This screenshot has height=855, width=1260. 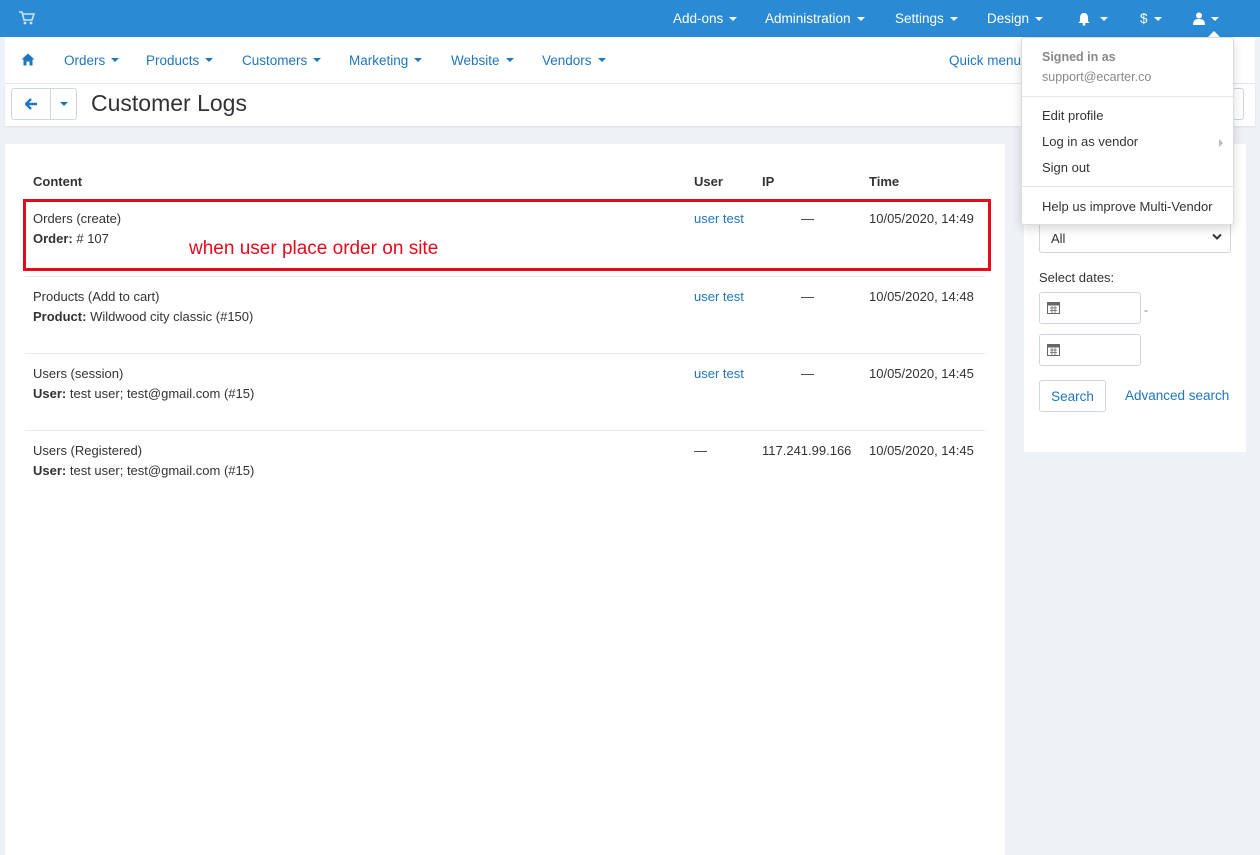 I want to click on nav-products-label: Products, so click(x=173, y=60).